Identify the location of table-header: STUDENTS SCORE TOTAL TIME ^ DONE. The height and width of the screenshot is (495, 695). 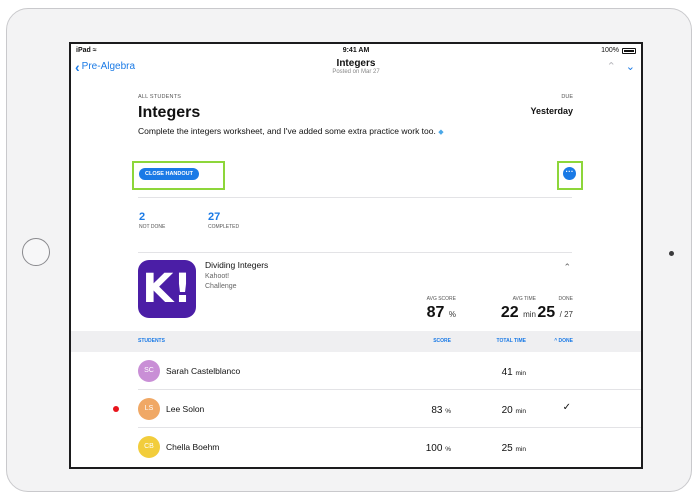
(356, 341).